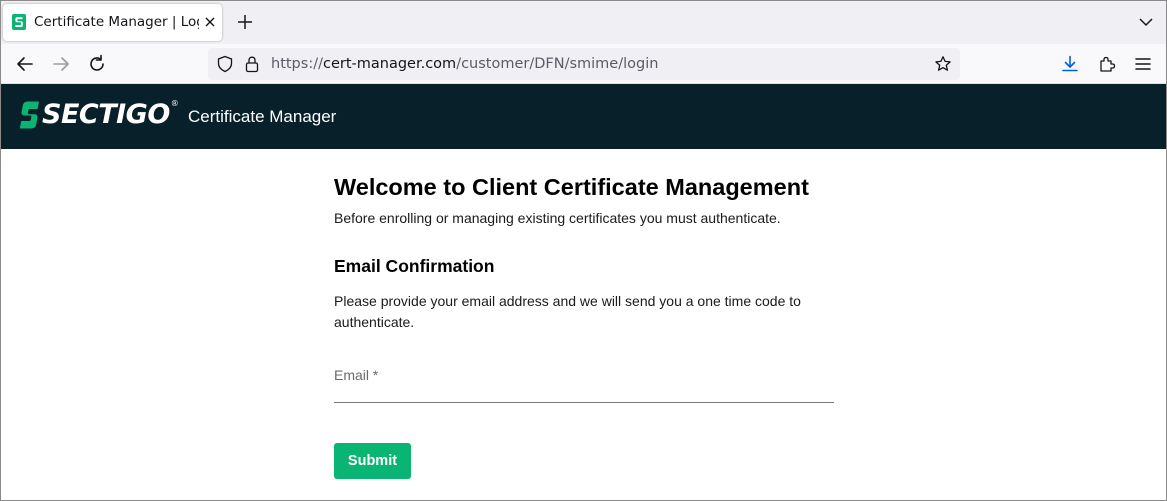  I want to click on chevron-down-icon, so click(1146, 22).